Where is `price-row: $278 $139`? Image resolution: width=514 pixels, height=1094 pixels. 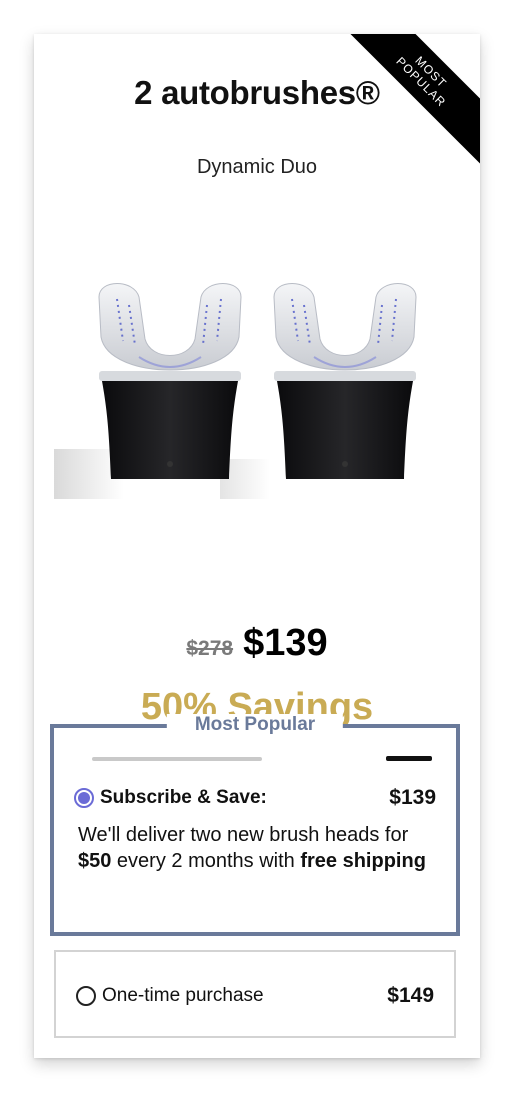
price-row: $278 $139 is located at coordinates (257, 643).